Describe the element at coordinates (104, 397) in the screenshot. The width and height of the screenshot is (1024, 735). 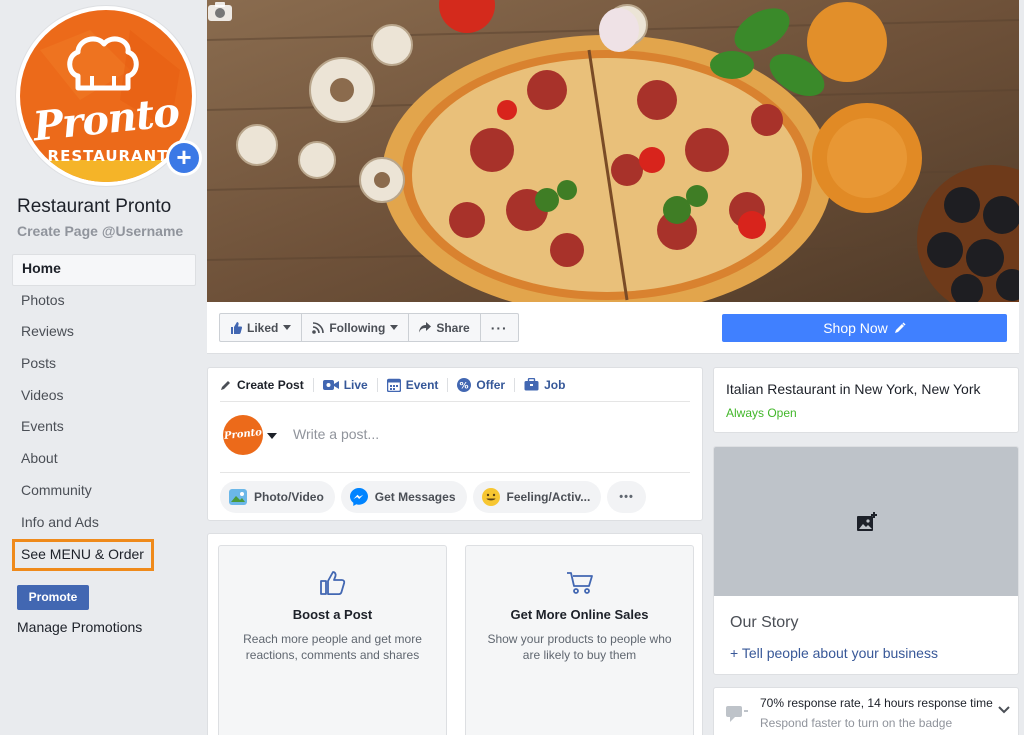
I see `sidebar-item-videos: Videos` at that location.